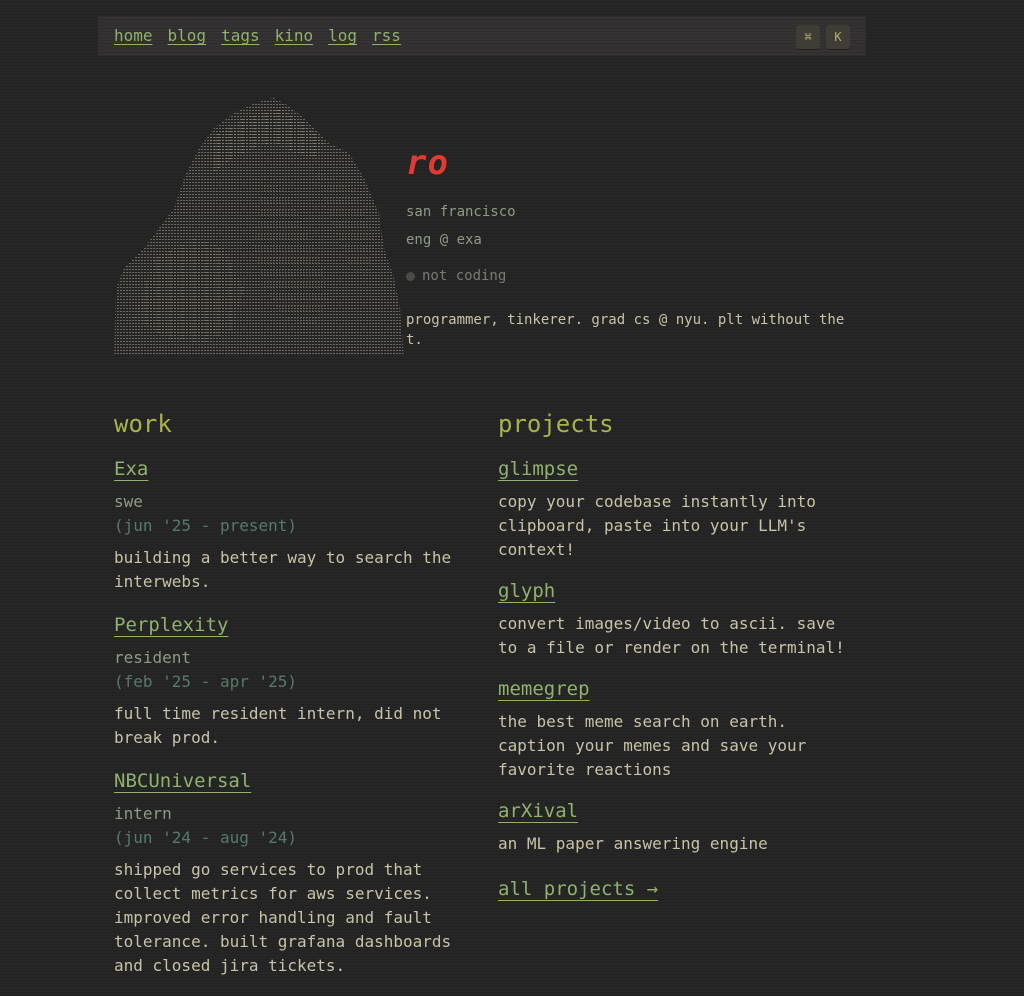 This screenshot has height=996, width=1024. I want to click on nav-link-kino: kino, so click(294, 36).